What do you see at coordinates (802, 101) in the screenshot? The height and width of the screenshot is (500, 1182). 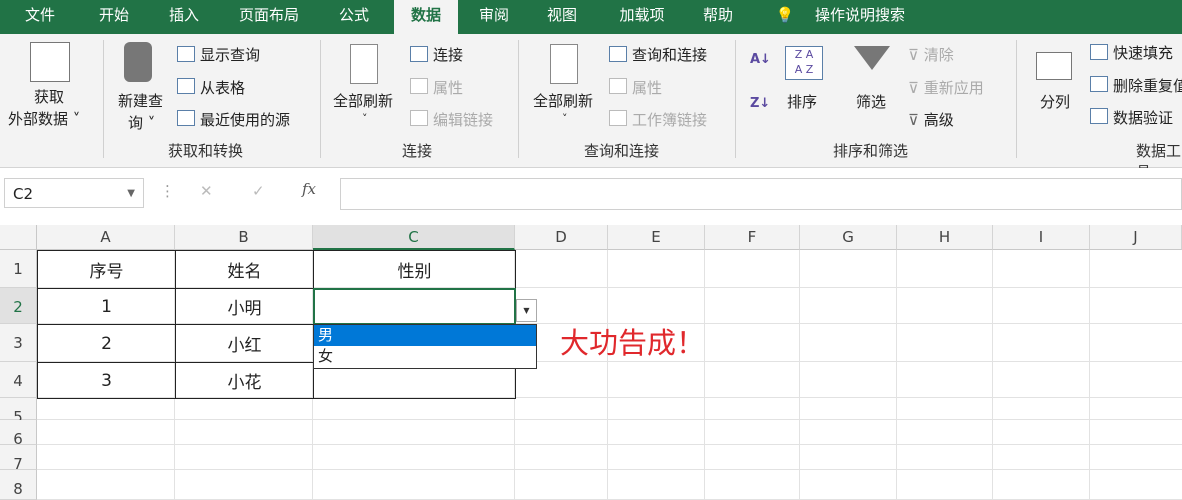 I see `sort-button: 排序` at bounding box center [802, 101].